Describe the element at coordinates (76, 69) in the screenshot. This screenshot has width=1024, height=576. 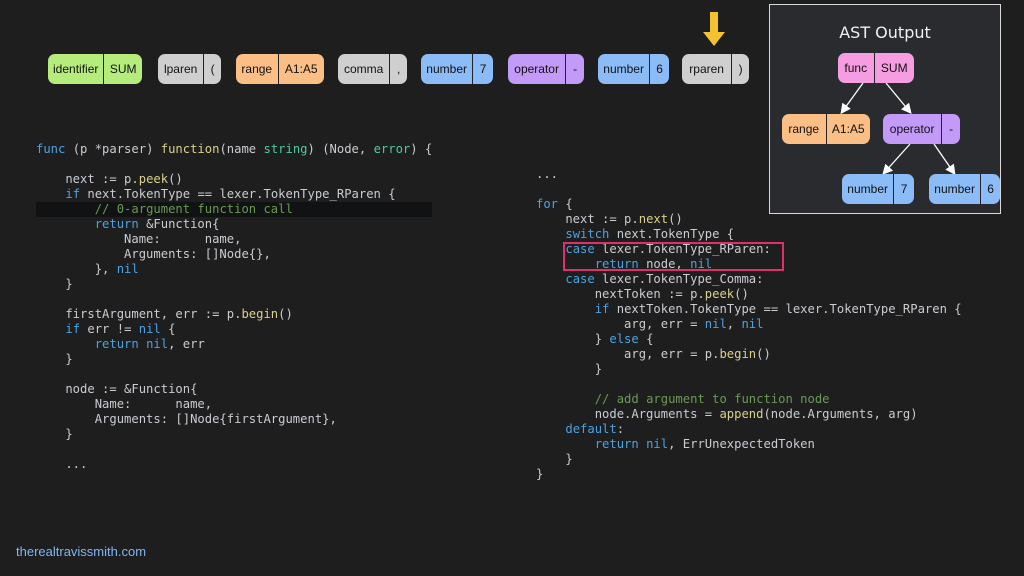
I see `token-type: identifier` at that location.